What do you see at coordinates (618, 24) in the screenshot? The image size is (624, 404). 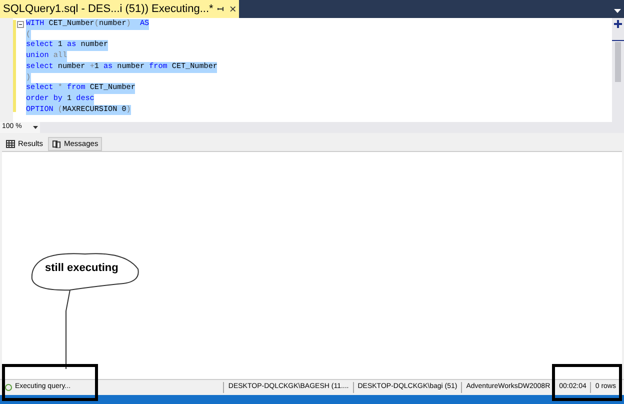 I see `split-icon` at bounding box center [618, 24].